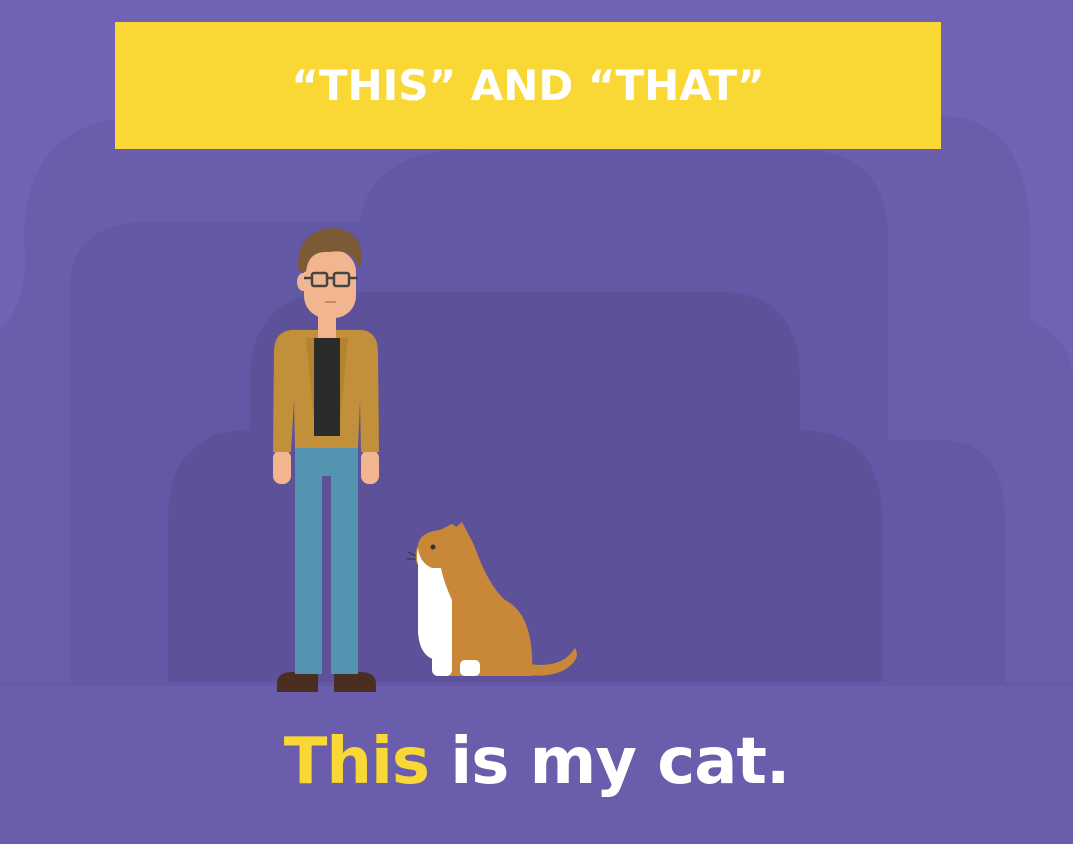 This screenshot has width=1073, height=844. Describe the element at coordinates (356, 762) in the screenshot. I see `caption-highlight-word: This` at that location.